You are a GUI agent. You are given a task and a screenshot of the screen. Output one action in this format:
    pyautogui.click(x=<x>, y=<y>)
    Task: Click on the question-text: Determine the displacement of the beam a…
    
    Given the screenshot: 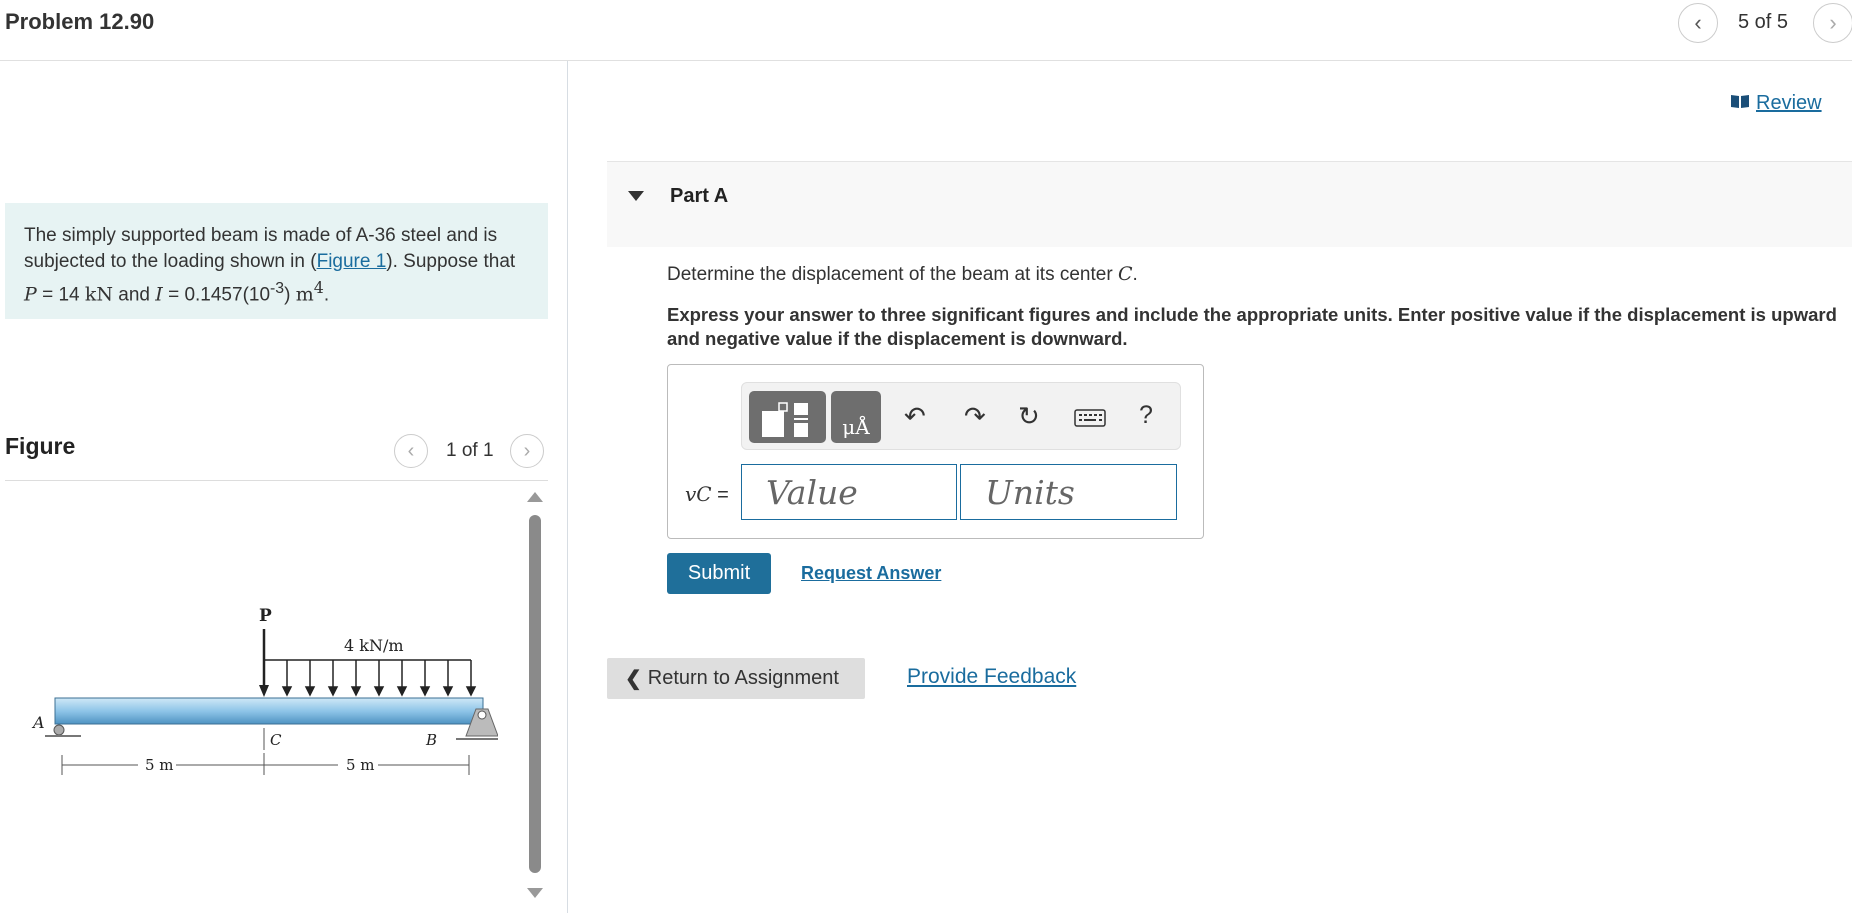 What is the action you would take?
    pyautogui.click(x=902, y=274)
    